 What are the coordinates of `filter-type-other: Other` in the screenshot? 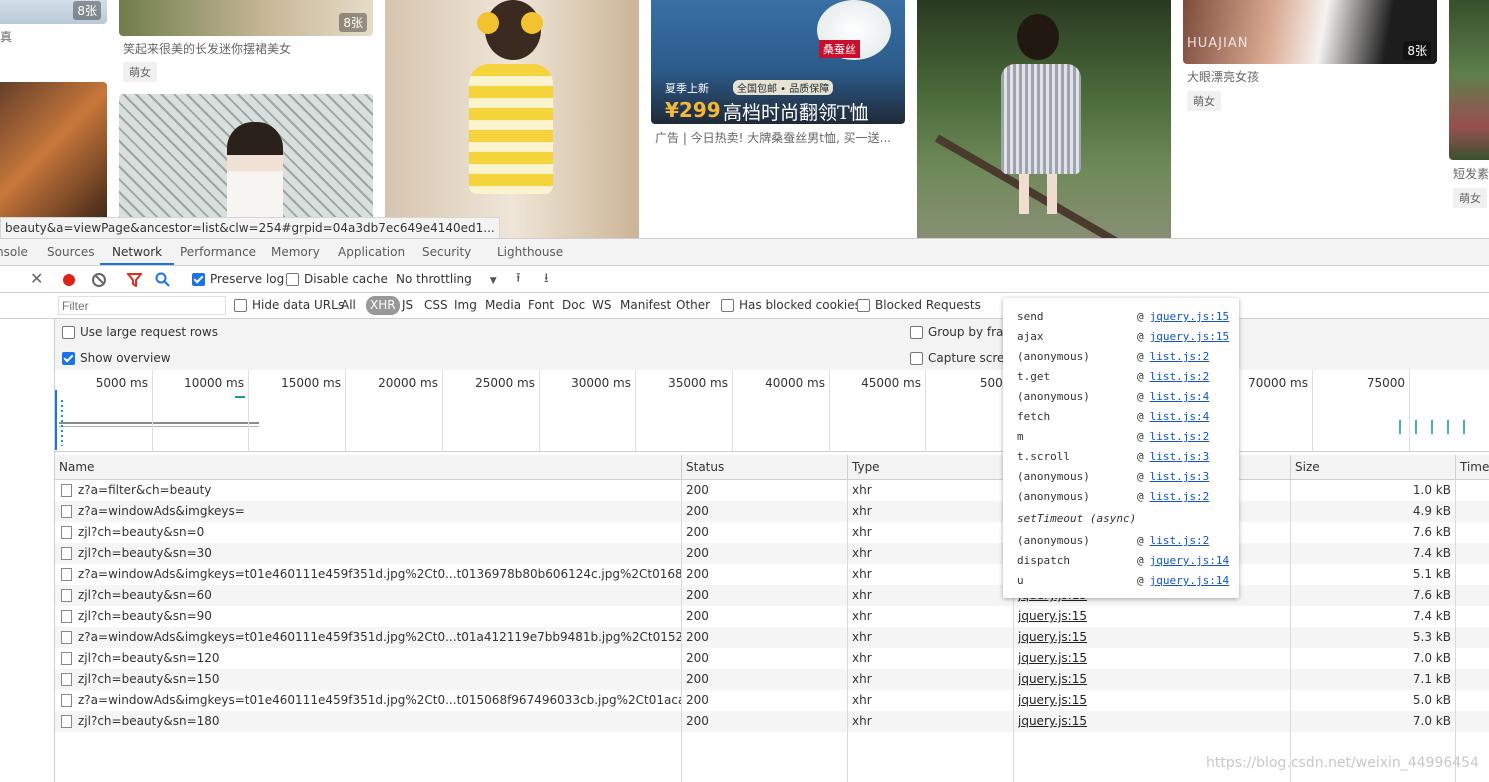 It's located at (693, 305).